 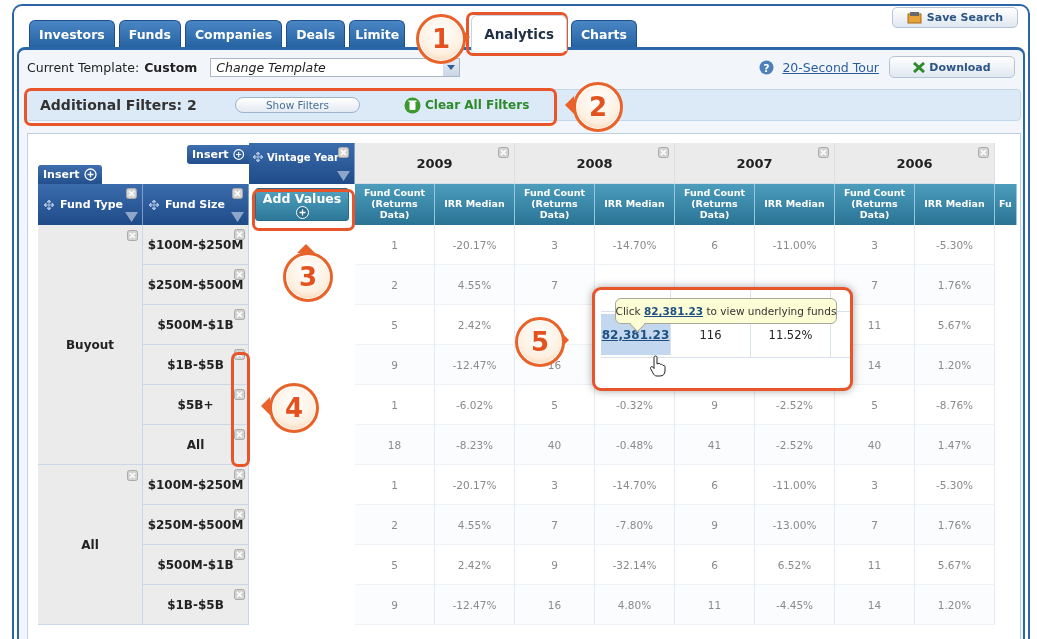 What do you see at coordinates (218, 154) in the screenshot?
I see `insert-column-button: Insert` at bounding box center [218, 154].